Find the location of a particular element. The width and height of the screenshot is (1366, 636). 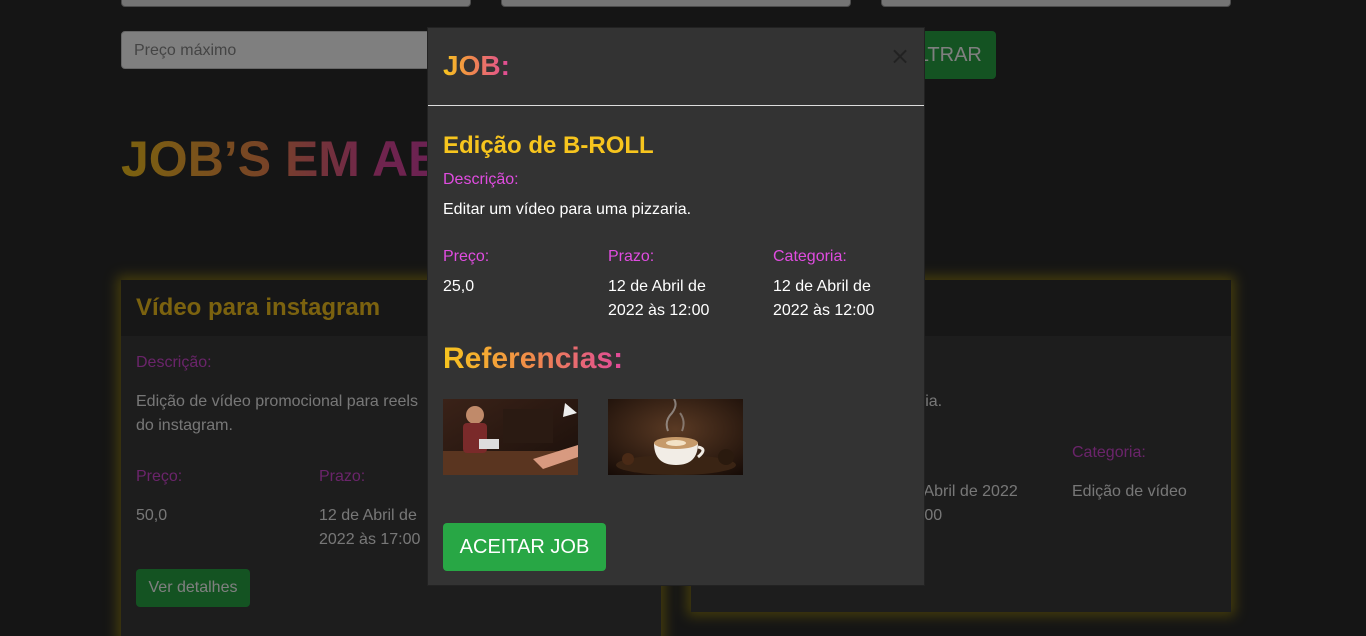

description-label: Descrição: is located at coordinates (481, 179).